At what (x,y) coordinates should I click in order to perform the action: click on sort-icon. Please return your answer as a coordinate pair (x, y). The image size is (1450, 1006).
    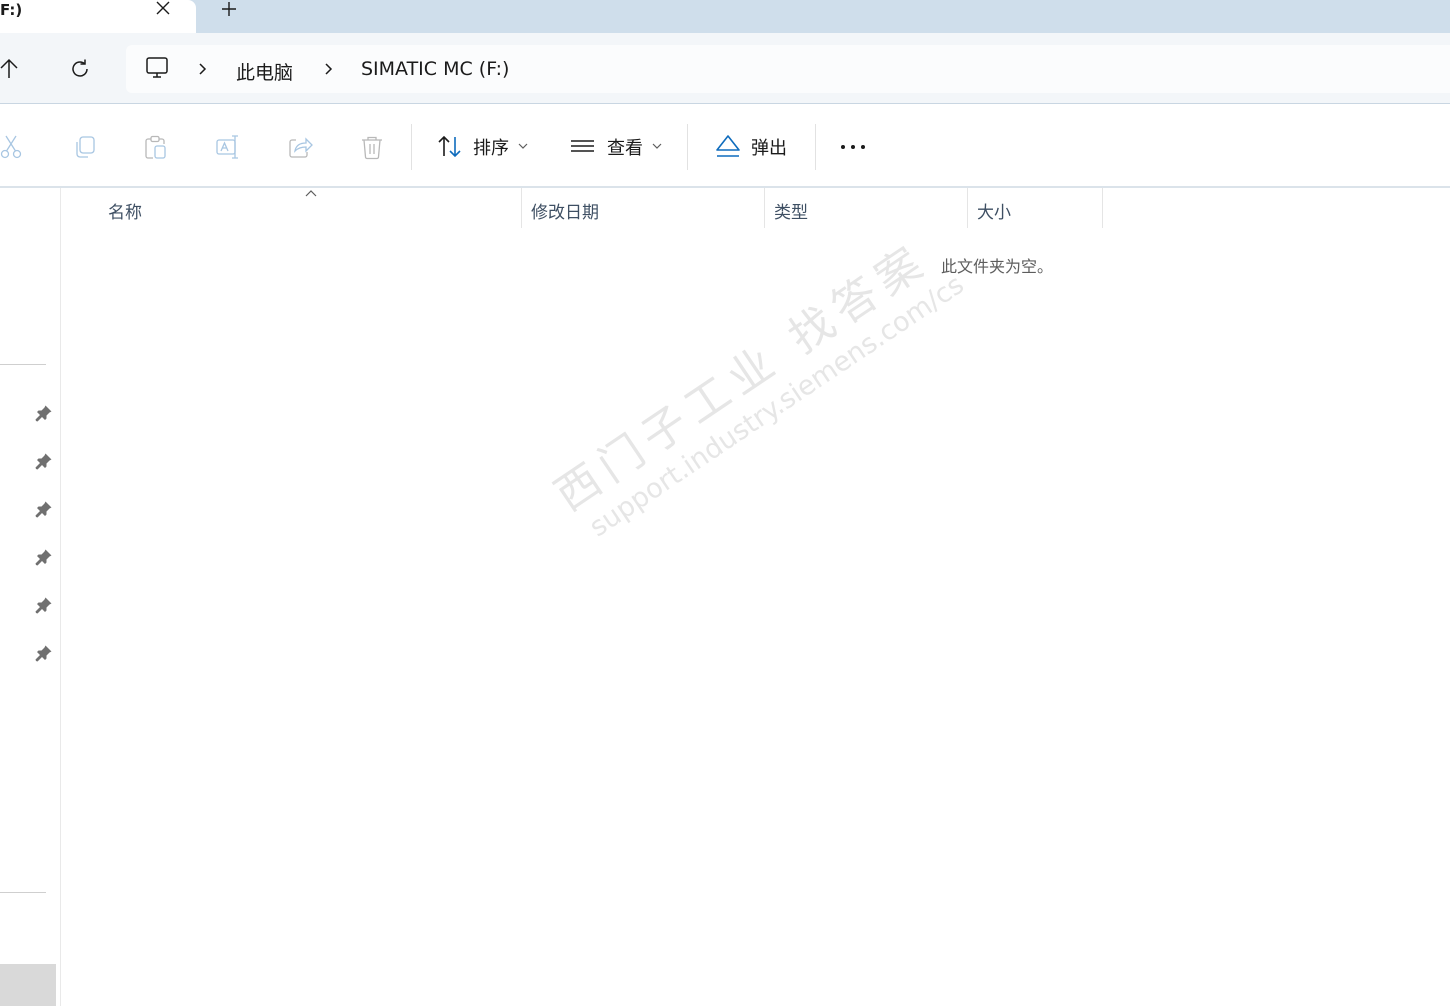
    Looking at the image, I should click on (449, 146).